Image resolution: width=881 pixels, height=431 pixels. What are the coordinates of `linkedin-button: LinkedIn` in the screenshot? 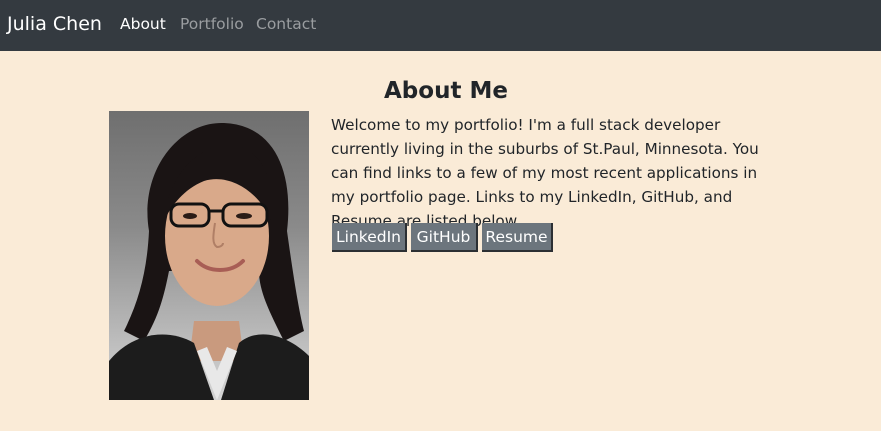 It's located at (369, 237).